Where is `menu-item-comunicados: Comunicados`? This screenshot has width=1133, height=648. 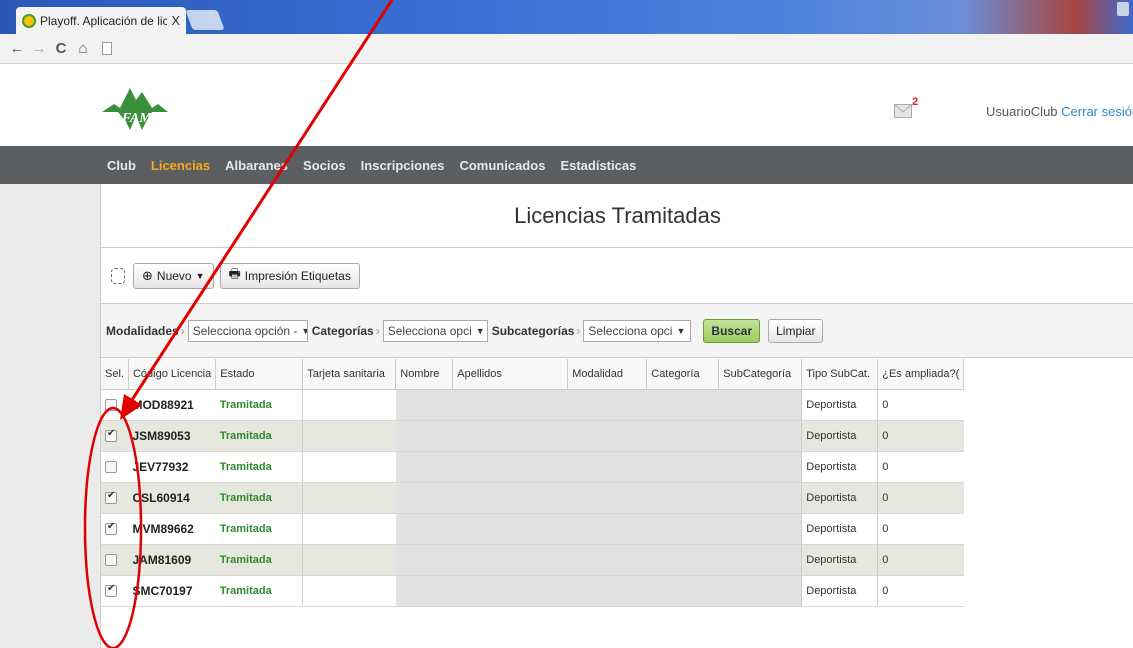 menu-item-comunicados: Comunicados is located at coordinates (502, 165).